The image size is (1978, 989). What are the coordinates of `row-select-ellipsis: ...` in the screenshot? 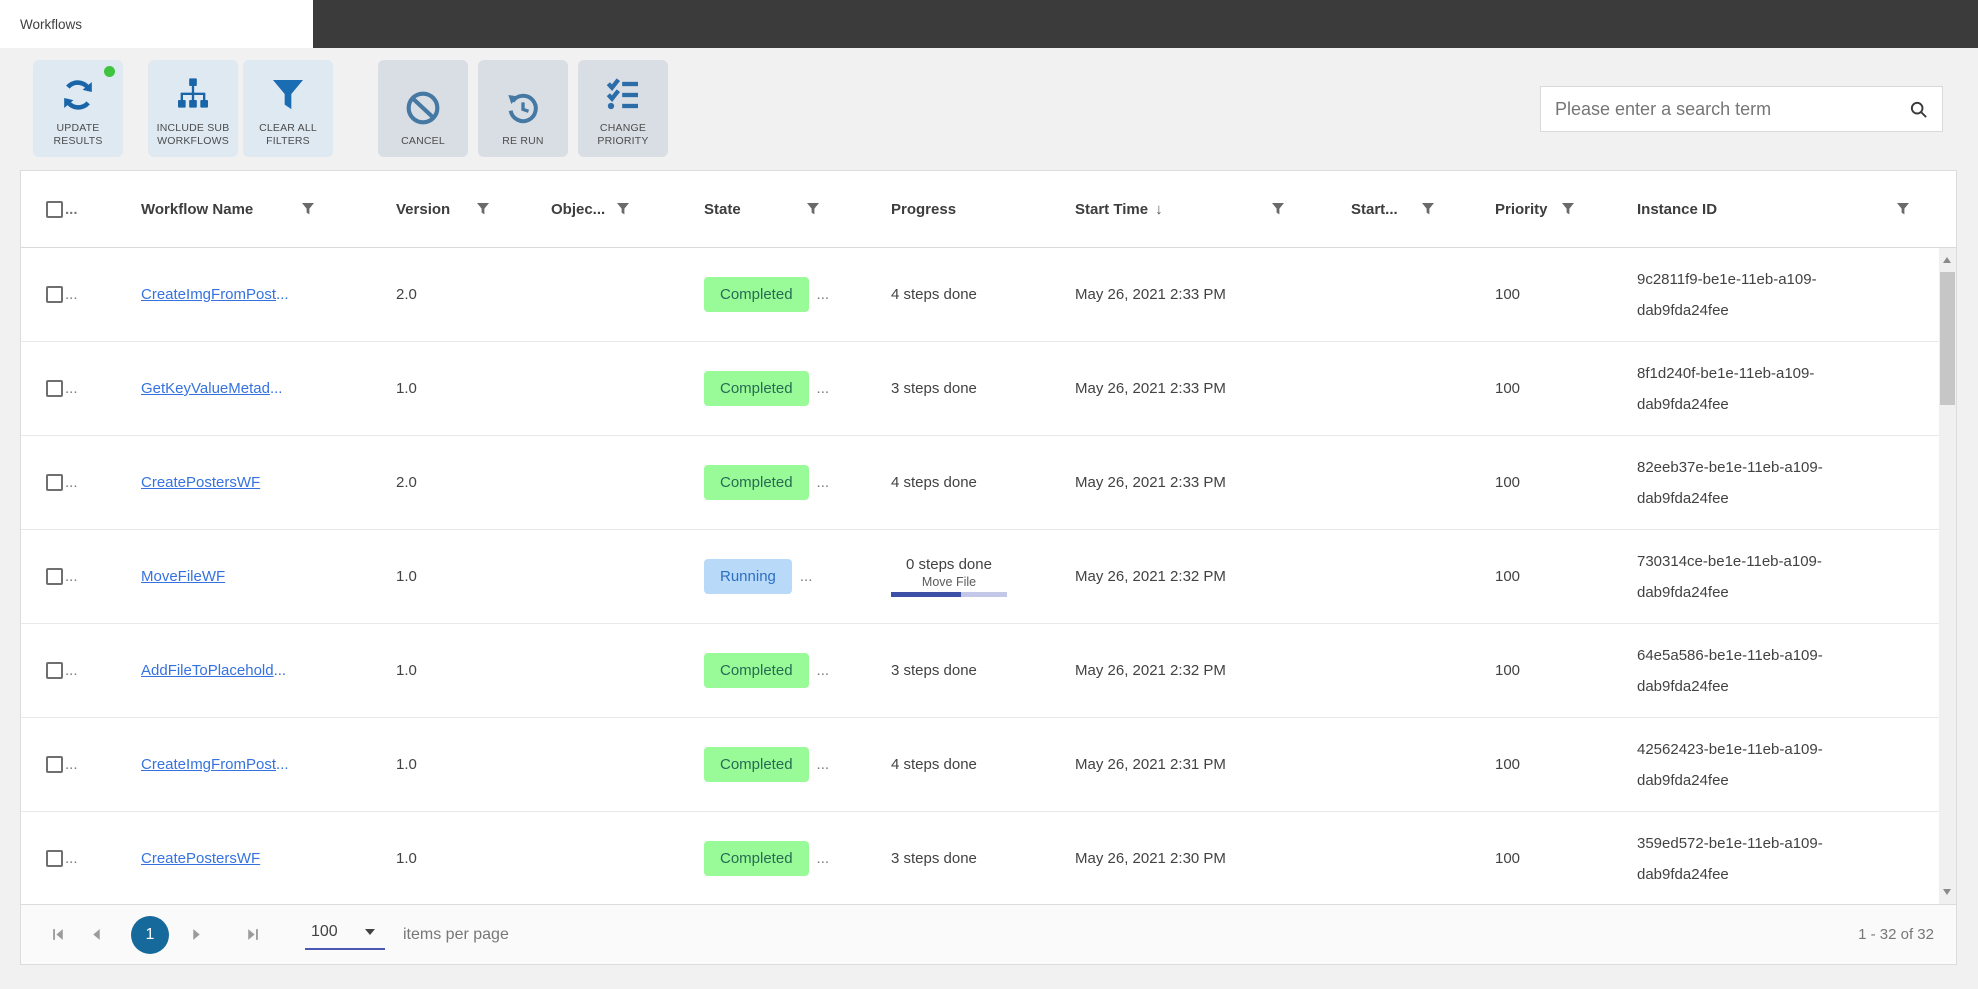 It's located at (71, 858).